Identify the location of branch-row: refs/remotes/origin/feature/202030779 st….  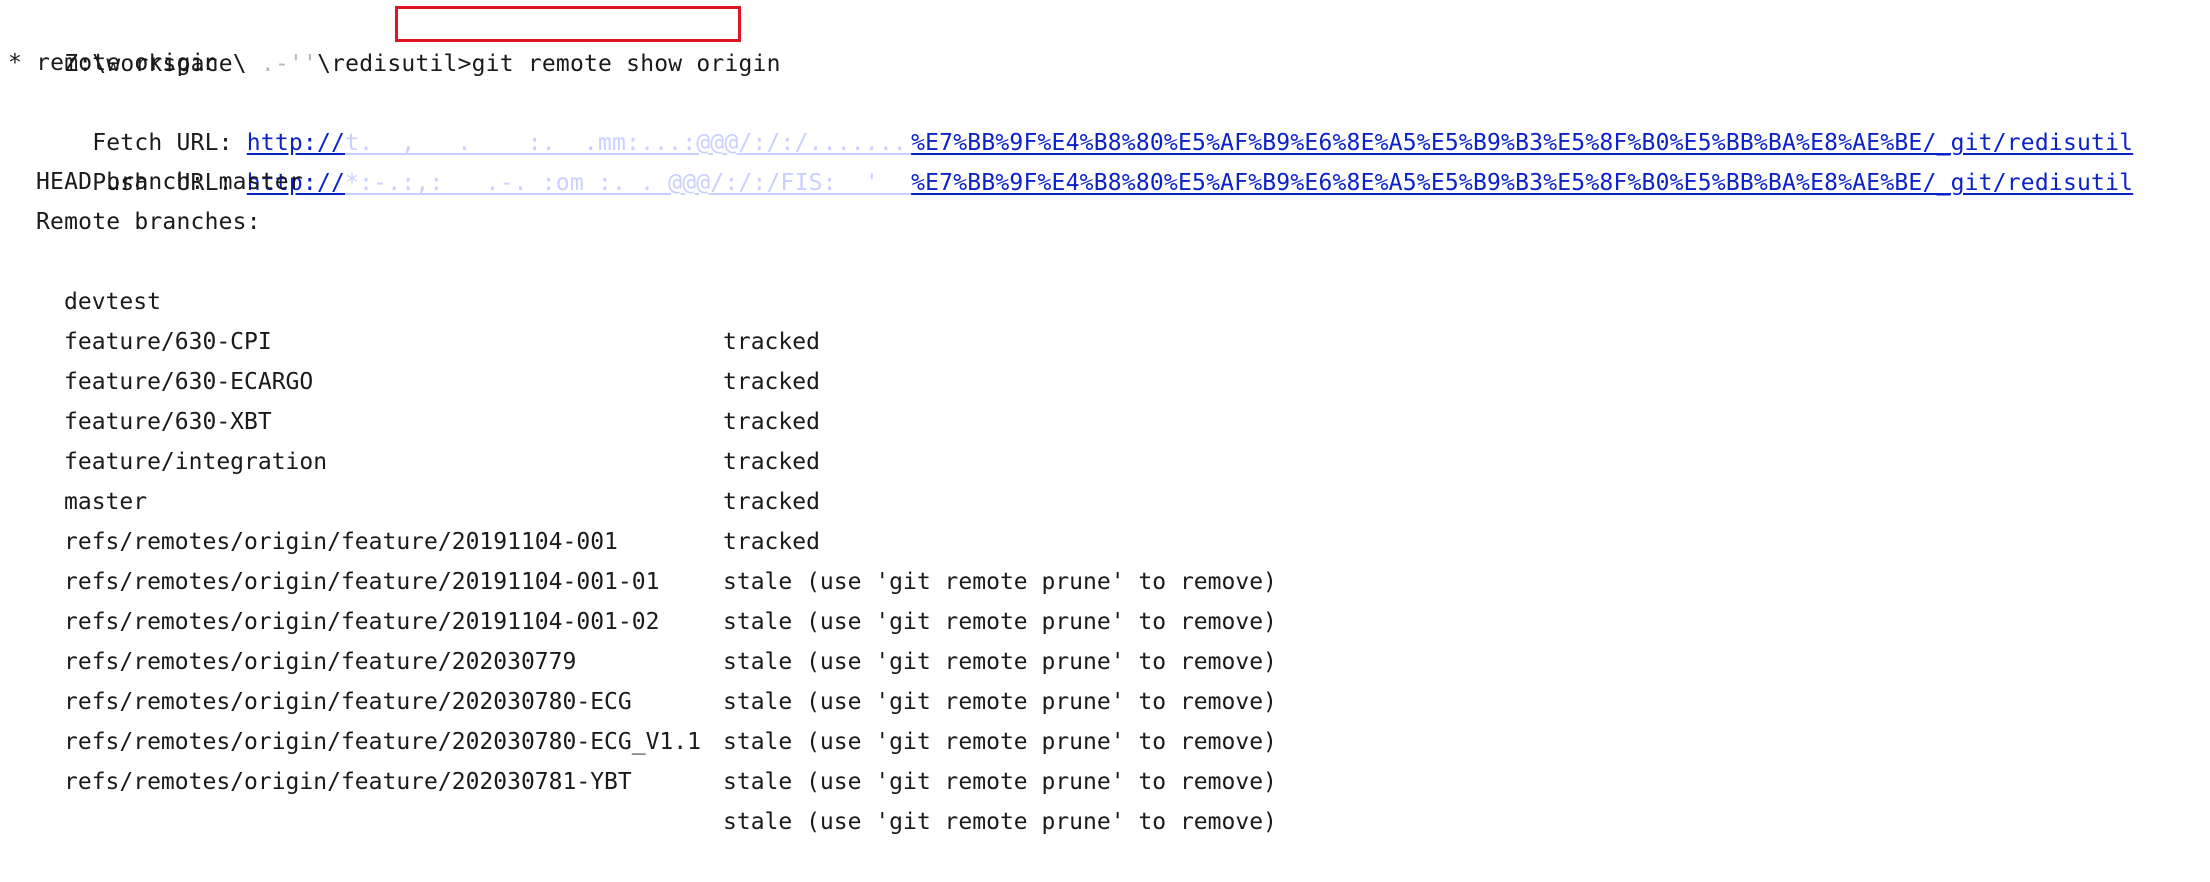
(1105, 658).